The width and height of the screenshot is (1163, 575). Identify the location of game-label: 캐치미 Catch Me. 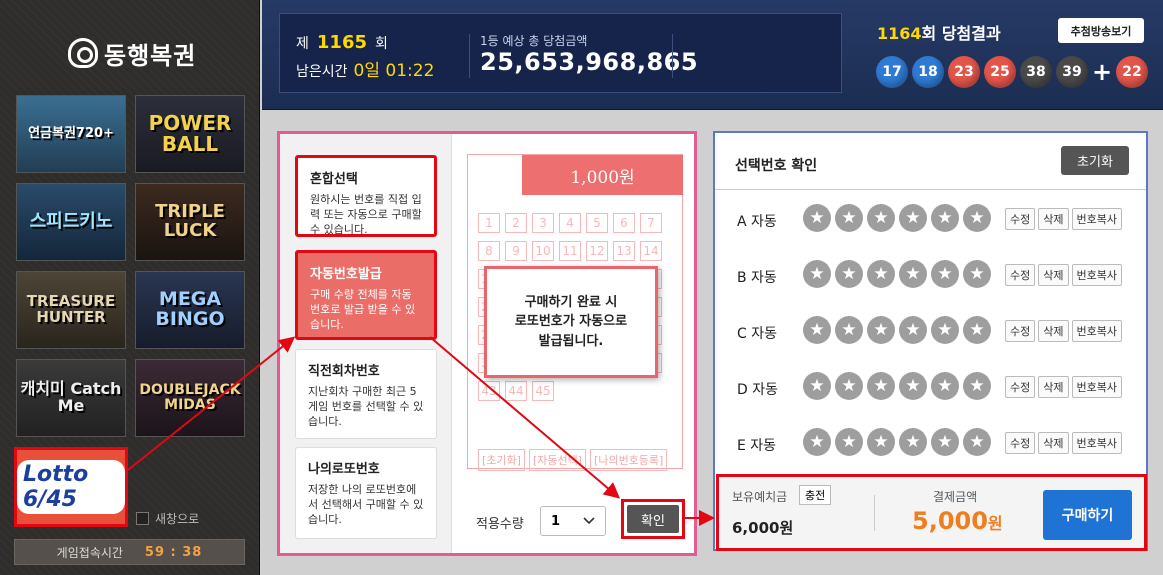
(71, 397).